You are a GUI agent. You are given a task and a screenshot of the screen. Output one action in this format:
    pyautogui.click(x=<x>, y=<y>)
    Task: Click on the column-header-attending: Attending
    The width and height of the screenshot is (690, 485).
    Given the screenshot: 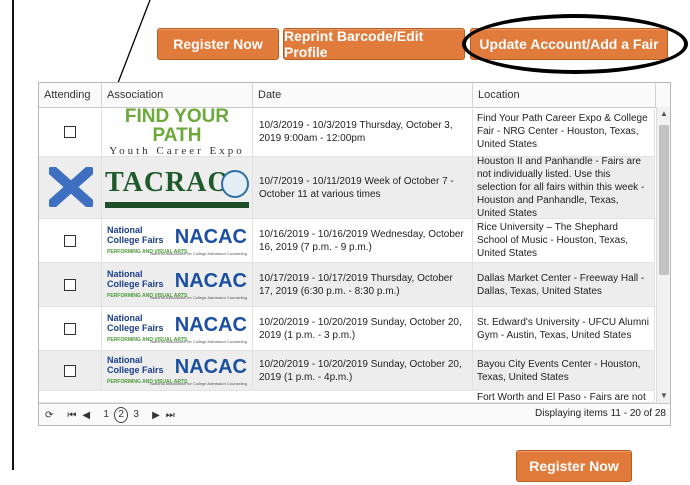 What is the action you would take?
    pyautogui.click(x=70, y=95)
    